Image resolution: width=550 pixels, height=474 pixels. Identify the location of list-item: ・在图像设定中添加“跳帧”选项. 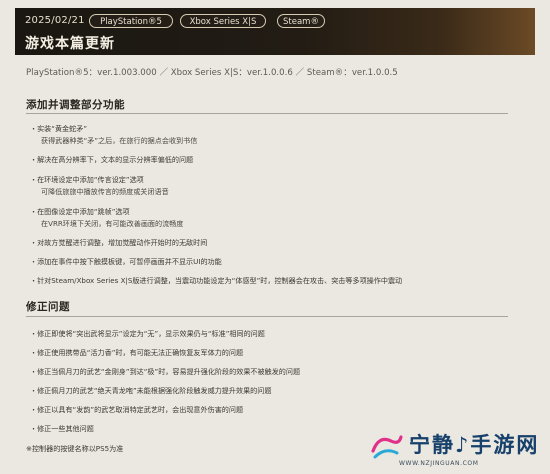
(80, 211).